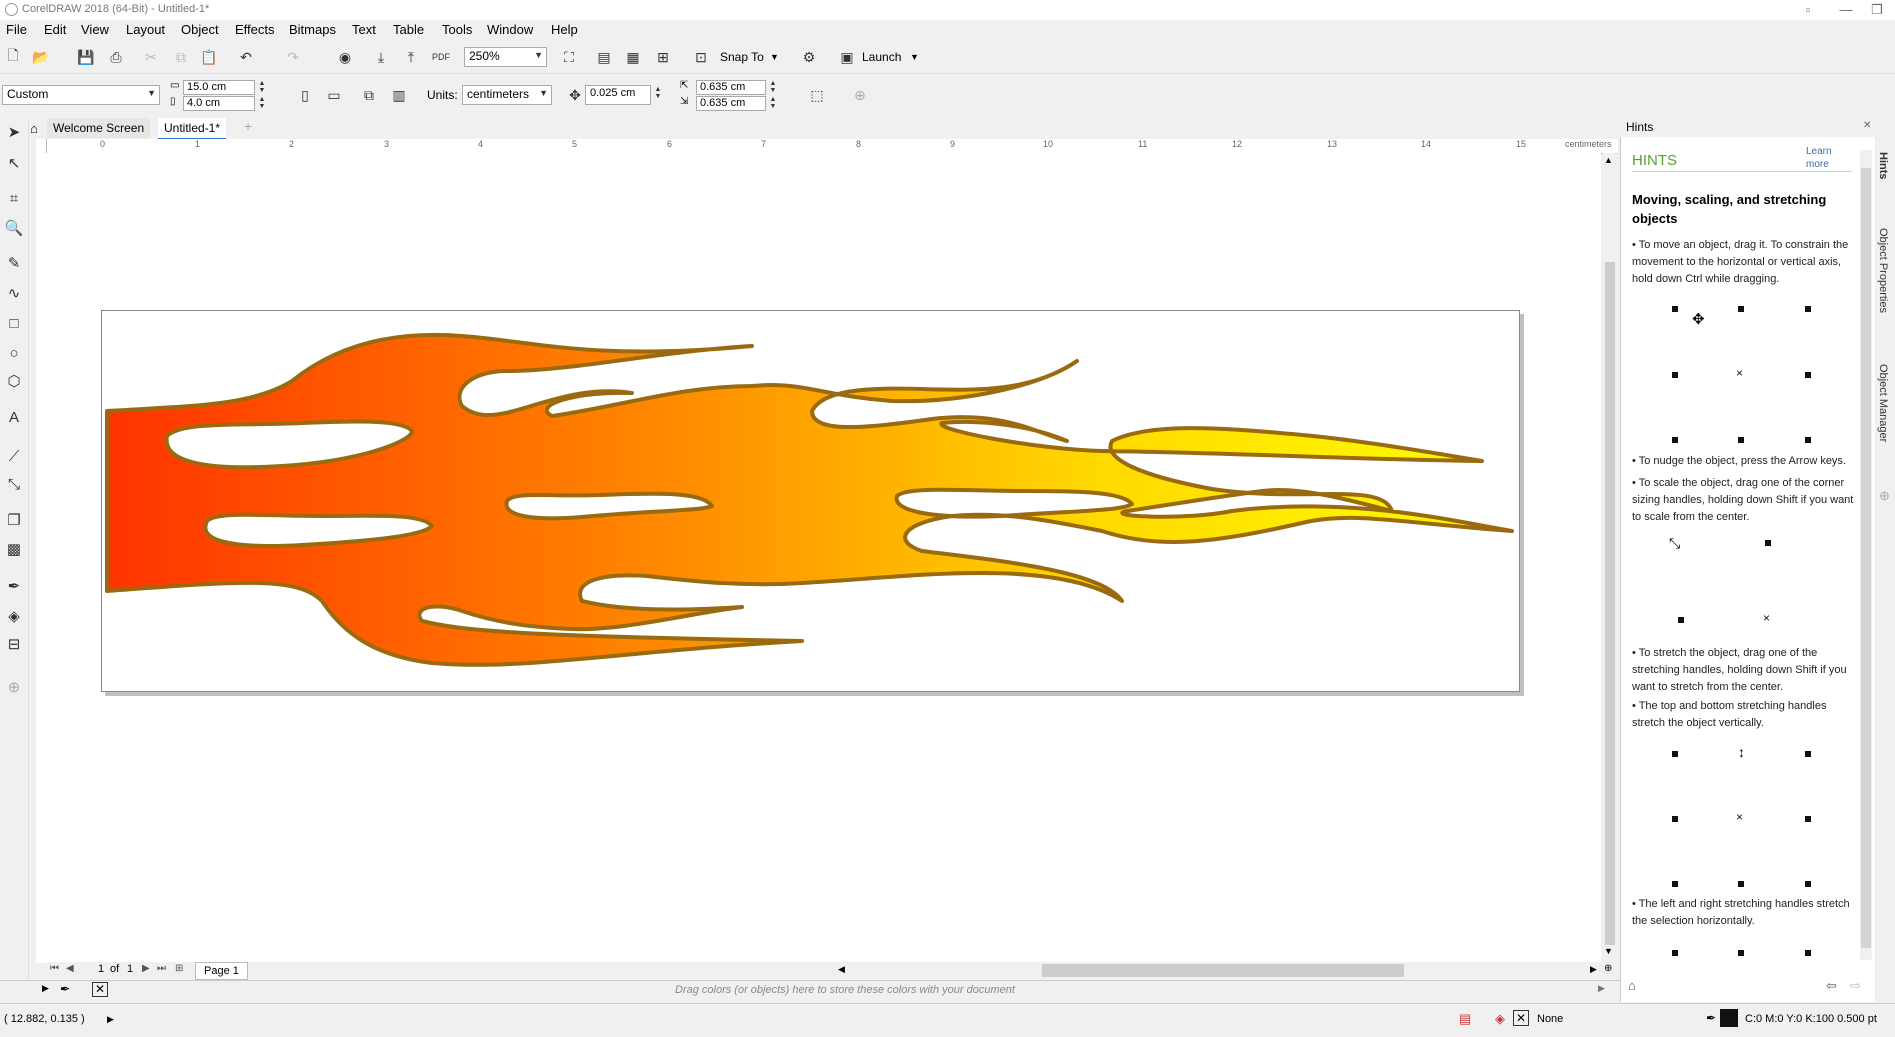  Describe the element at coordinates (1883, 270) in the screenshot. I see `tab-object-properties: Object Properties` at that location.